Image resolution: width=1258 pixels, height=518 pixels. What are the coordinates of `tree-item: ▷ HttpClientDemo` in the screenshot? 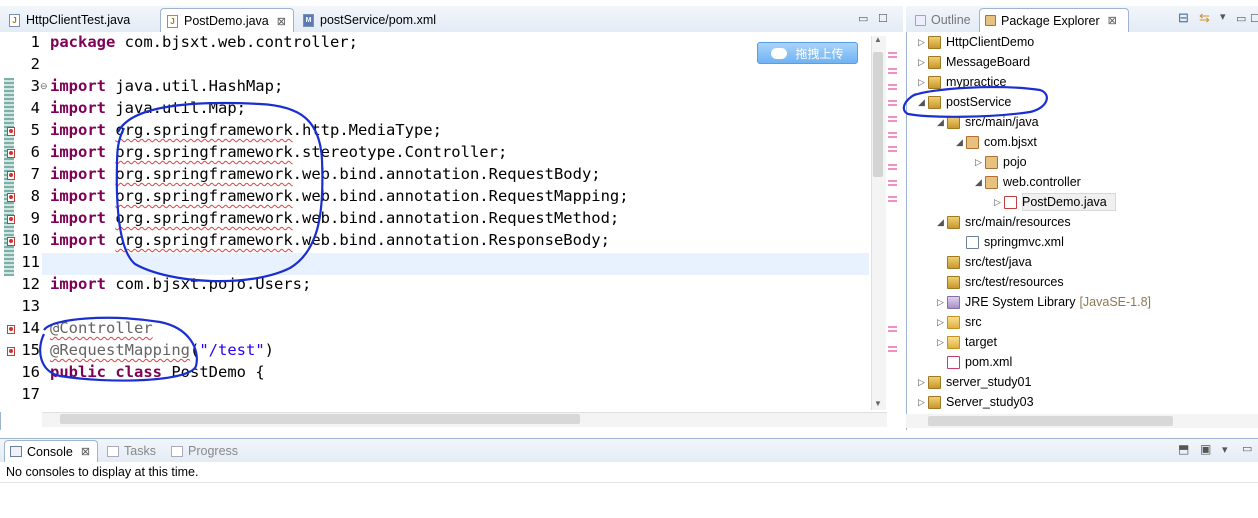 It's located at (976, 42).